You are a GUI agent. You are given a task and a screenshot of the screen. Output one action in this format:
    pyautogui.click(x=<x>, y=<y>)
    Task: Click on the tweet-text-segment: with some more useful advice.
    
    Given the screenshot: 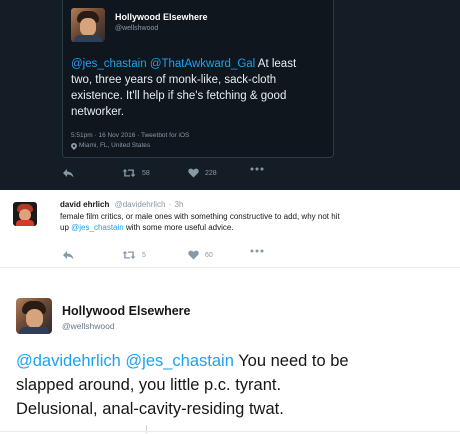 What is the action you would take?
    pyautogui.click(x=179, y=227)
    